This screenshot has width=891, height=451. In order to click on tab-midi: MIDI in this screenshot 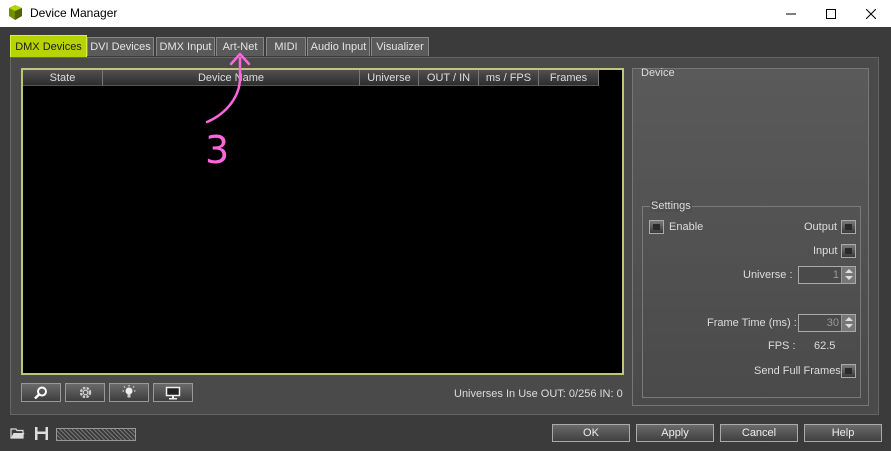, I will do `click(286, 46)`.